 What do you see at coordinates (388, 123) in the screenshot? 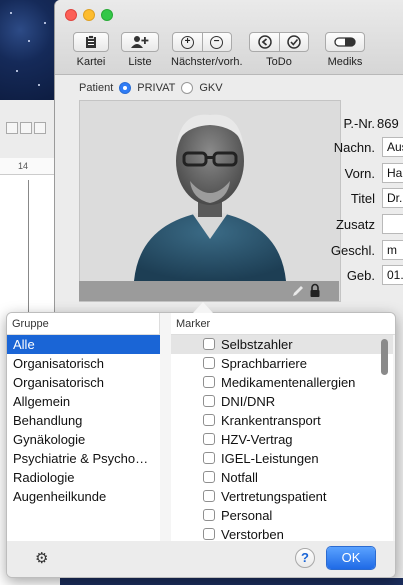
I see `field-value-pnr: 869` at bounding box center [388, 123].